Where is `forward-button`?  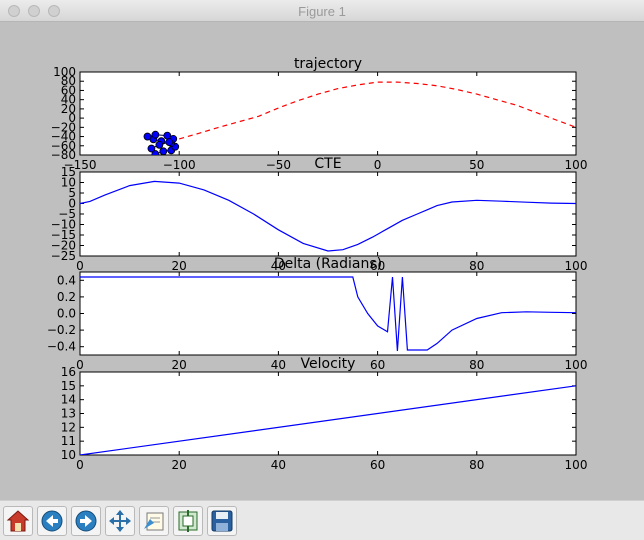 forward-button is located at coordinates (86, 521).